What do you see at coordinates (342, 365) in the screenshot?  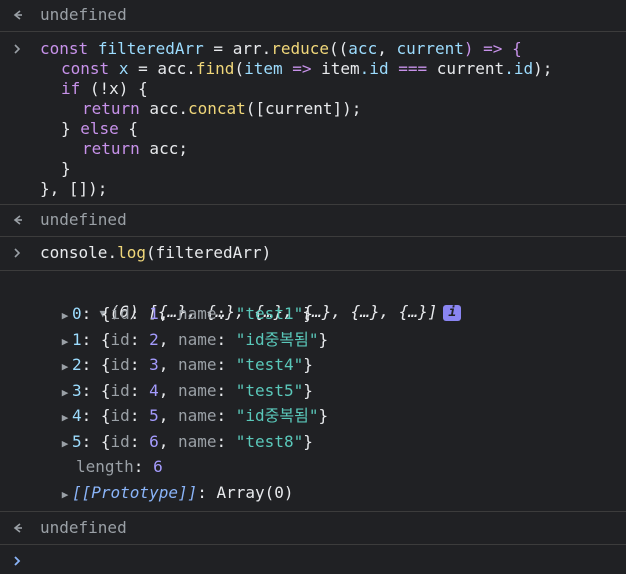 I see `array-item-row: ▶ 2: {id: 3, name: "test4"}` at bounding box center [342, 365].